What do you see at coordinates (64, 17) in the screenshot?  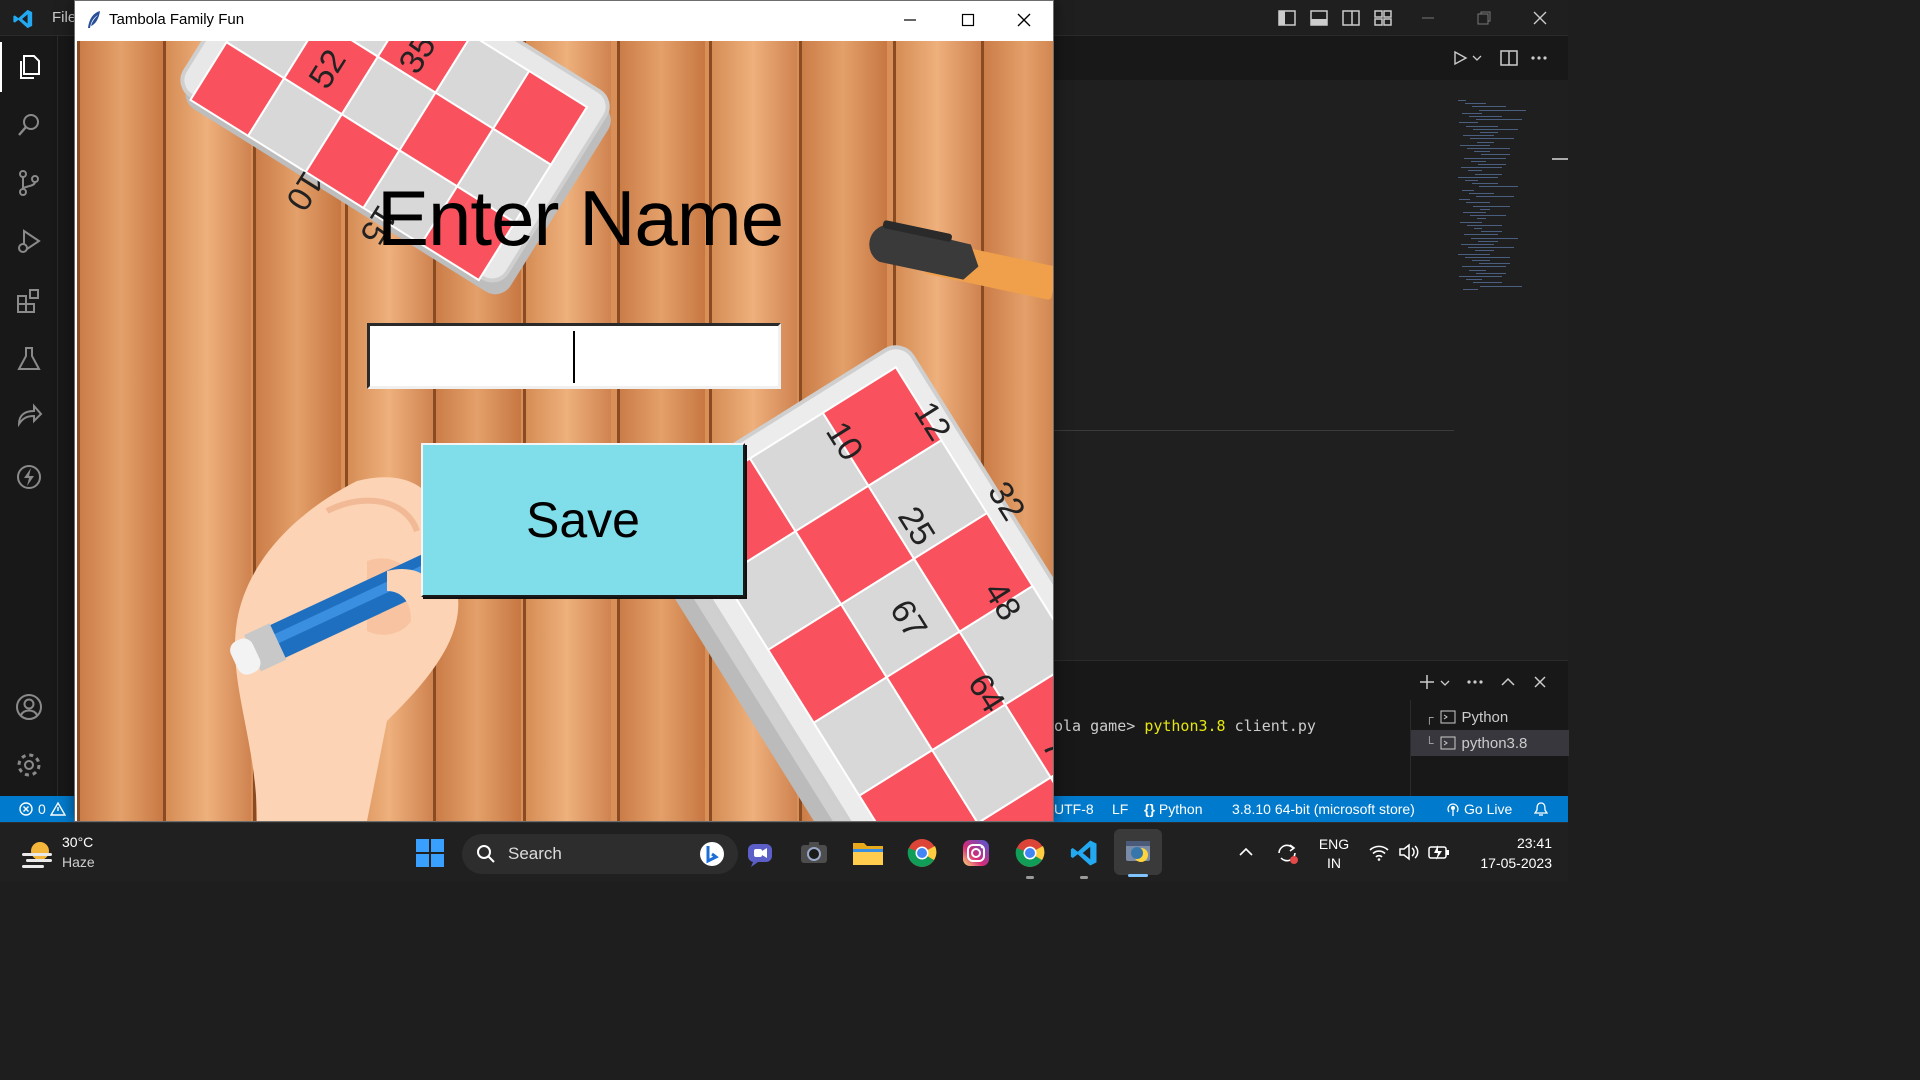 I see `menu-file: File` at bounding box center [64, 17].